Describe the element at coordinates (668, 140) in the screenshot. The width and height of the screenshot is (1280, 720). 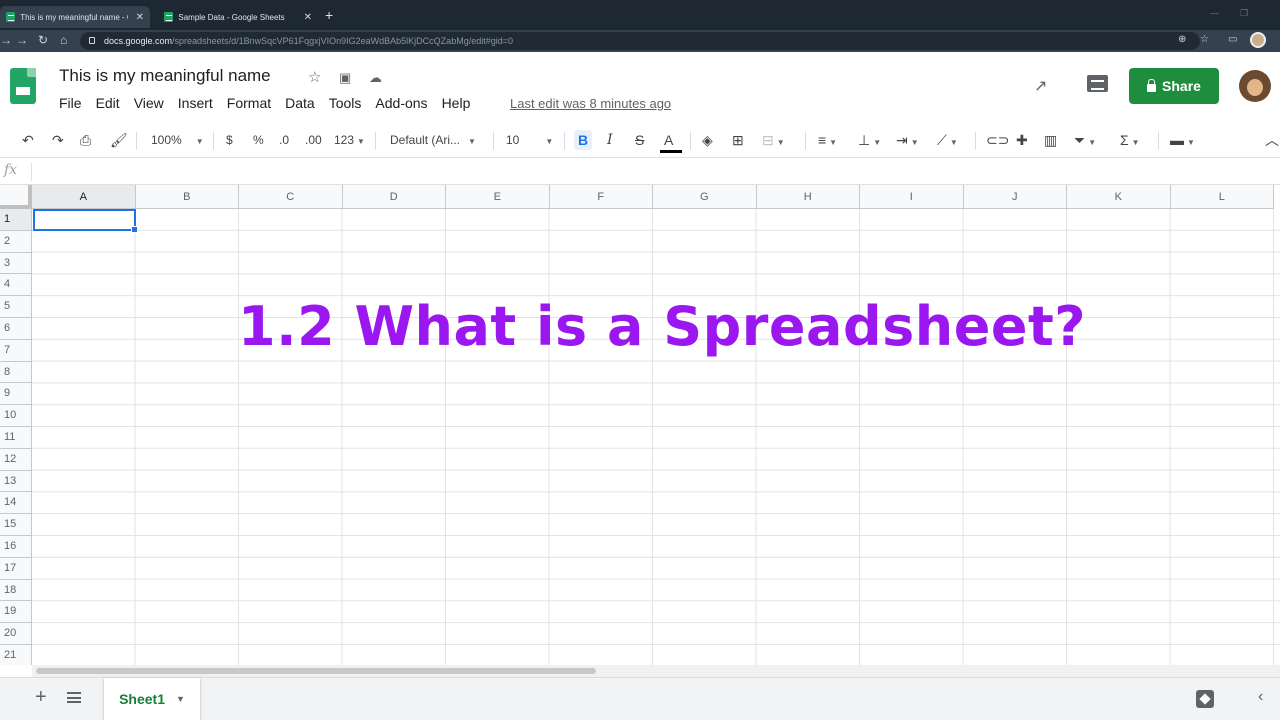
I see `text-color-button: A` at that location.